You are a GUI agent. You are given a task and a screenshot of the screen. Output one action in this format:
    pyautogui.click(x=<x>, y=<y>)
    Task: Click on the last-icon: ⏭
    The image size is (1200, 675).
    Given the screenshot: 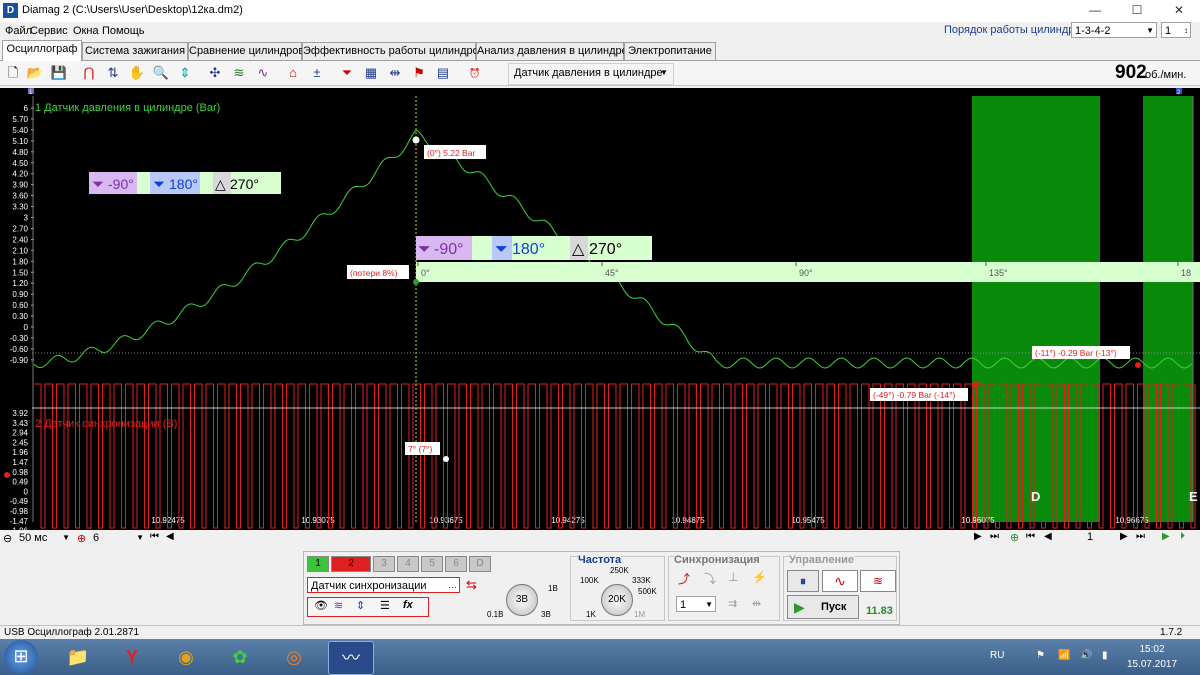 What is the action you would take?
    pyautogui.click(x=994, y=536)
    